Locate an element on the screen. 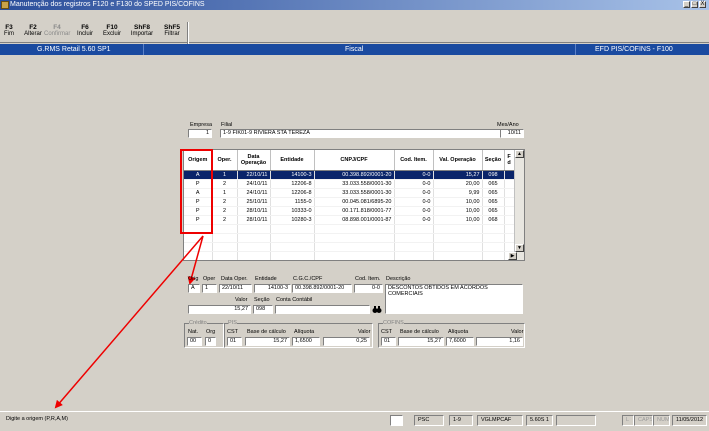  status-psc: PSC is located at coordinates (429, 420).